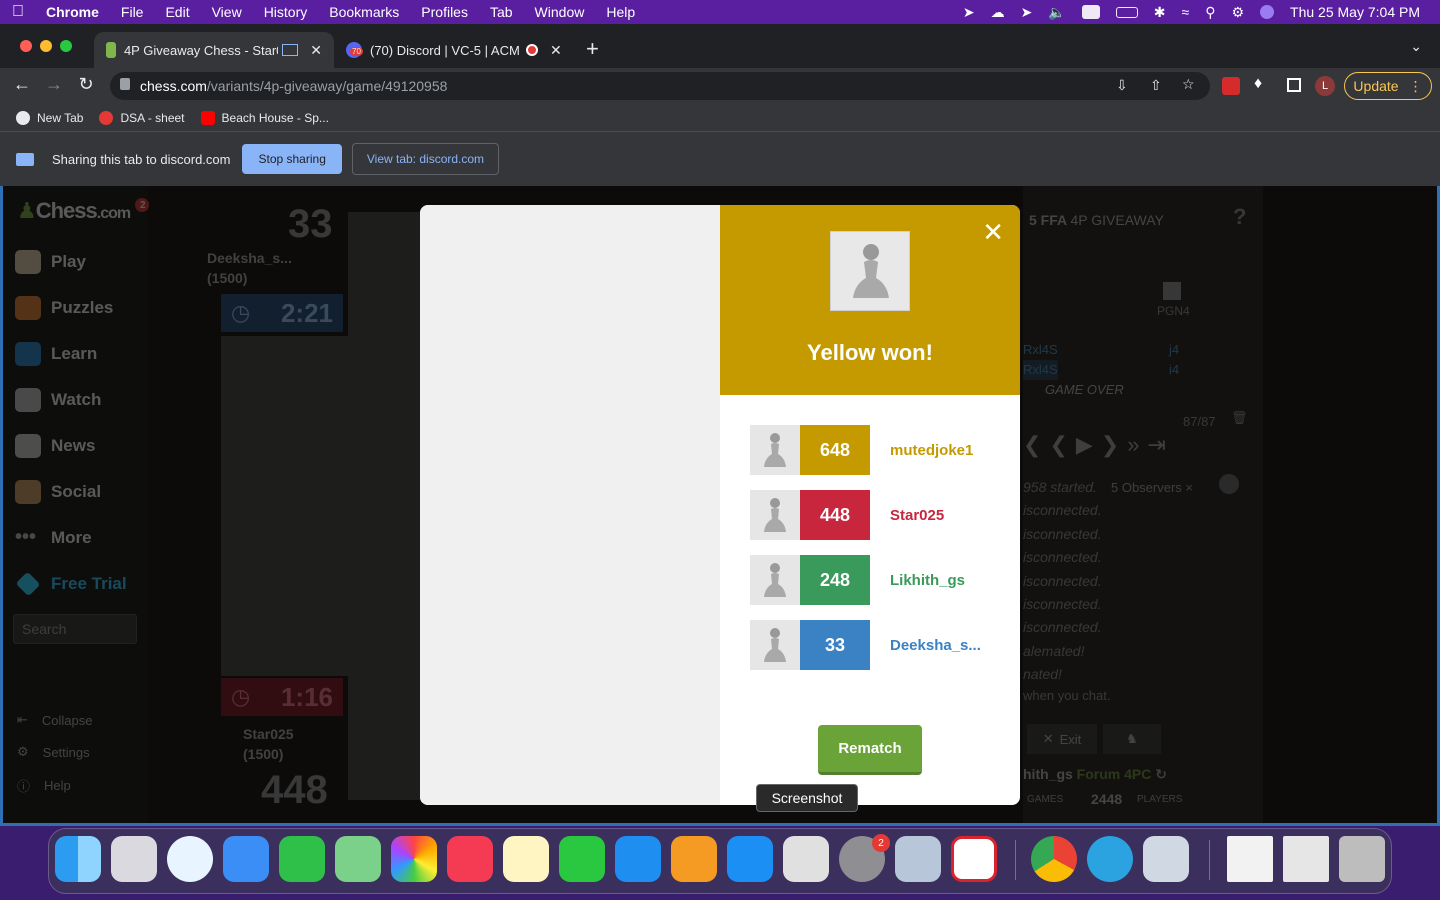 The height and width of the screenshot is (900, 1440). I want to click on update-button: Update ⋮, so click(1388, 86).